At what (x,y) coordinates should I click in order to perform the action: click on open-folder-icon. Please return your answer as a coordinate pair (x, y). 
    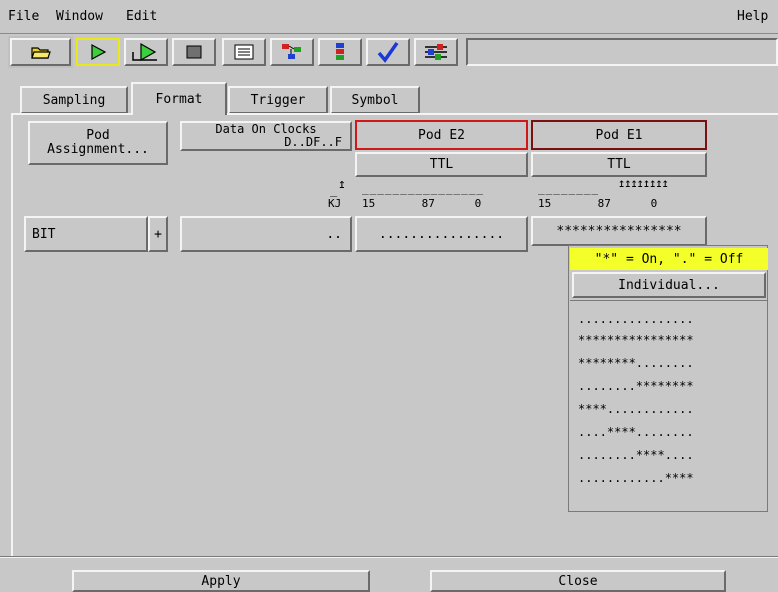
    Looking at the image, I should click on (40, 53).